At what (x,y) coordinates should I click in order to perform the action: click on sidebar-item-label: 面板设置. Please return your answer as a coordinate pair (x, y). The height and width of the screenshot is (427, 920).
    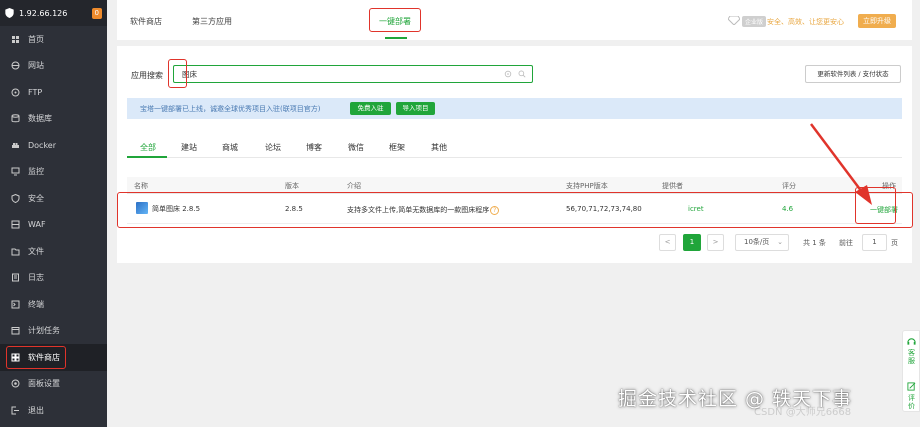
    Looking at the image, I should click on (44, 384).